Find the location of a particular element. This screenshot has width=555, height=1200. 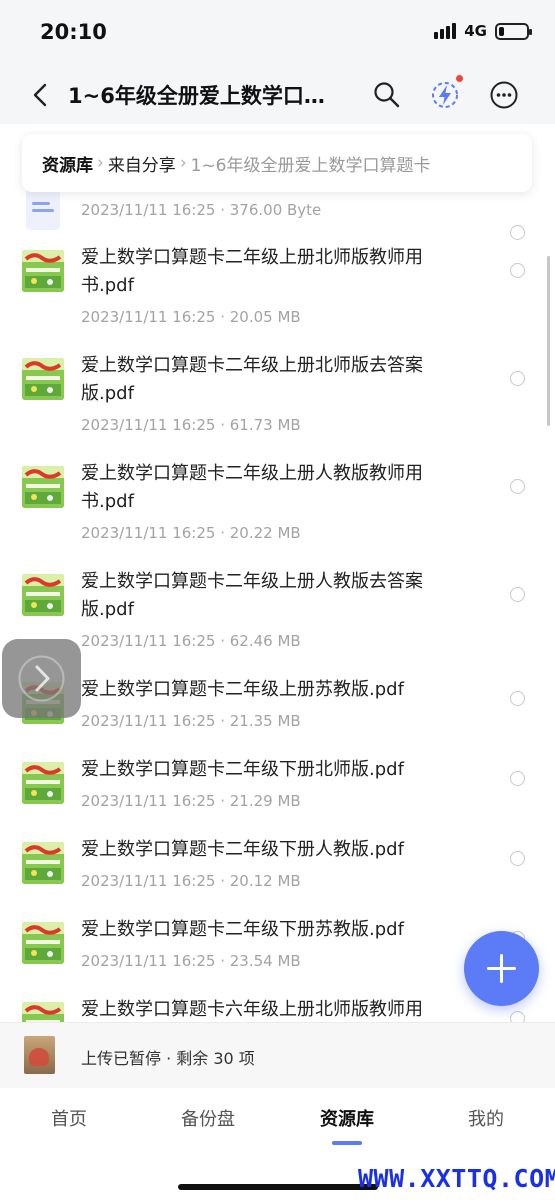

file-name: 爱上数学口算题卡二年级上册北师版教师用书.pdf is located at coordinates (252, 271).